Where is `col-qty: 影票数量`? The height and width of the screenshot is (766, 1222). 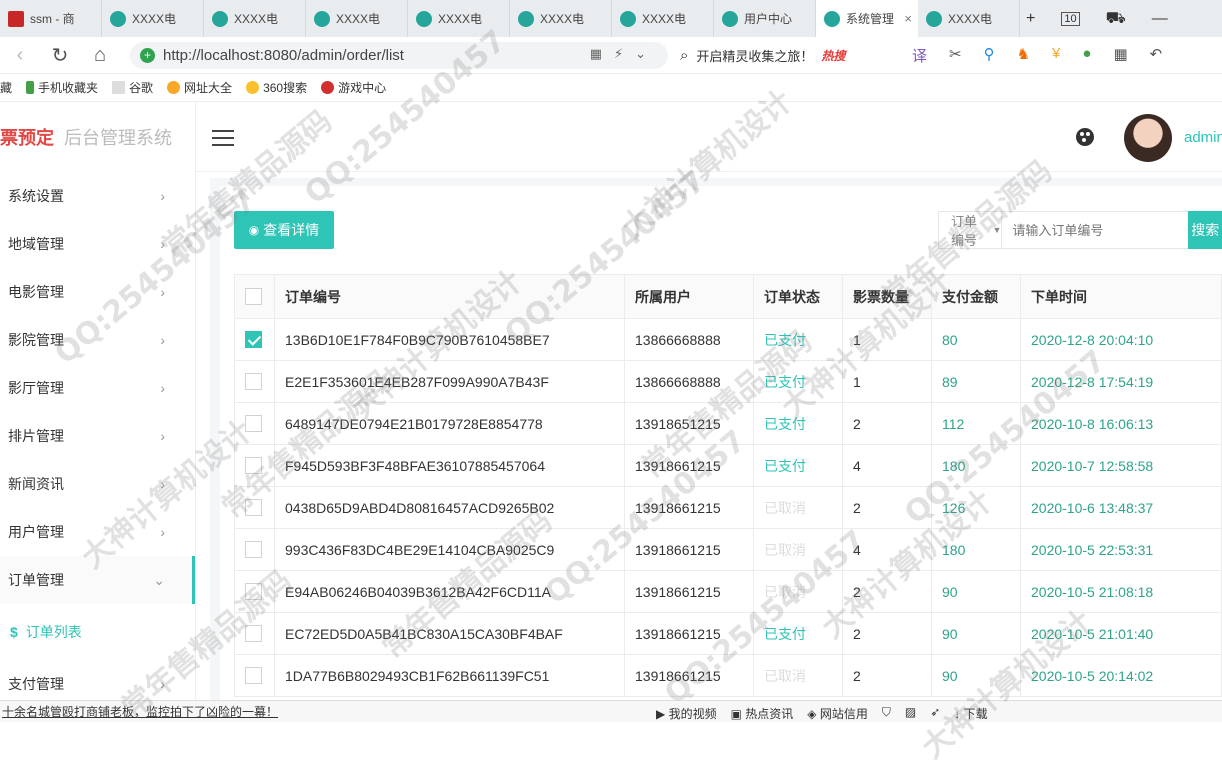 col-qty: 影票数量 is located at coordinates (887, 296).